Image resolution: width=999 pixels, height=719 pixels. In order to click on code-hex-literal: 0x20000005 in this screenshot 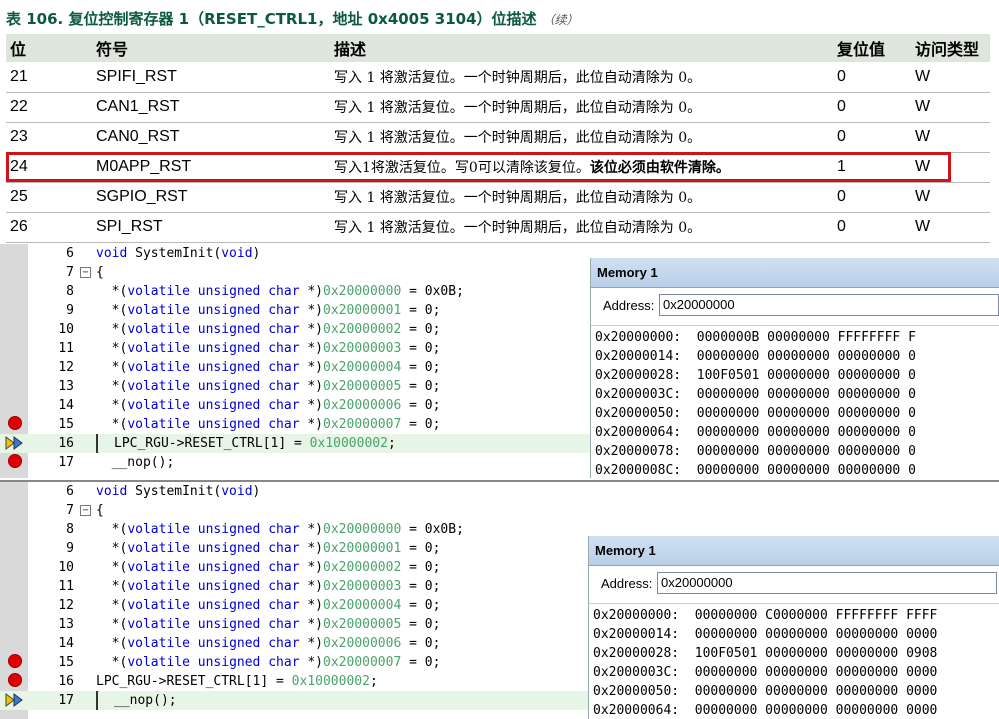, I will do `click(362, 624)`.